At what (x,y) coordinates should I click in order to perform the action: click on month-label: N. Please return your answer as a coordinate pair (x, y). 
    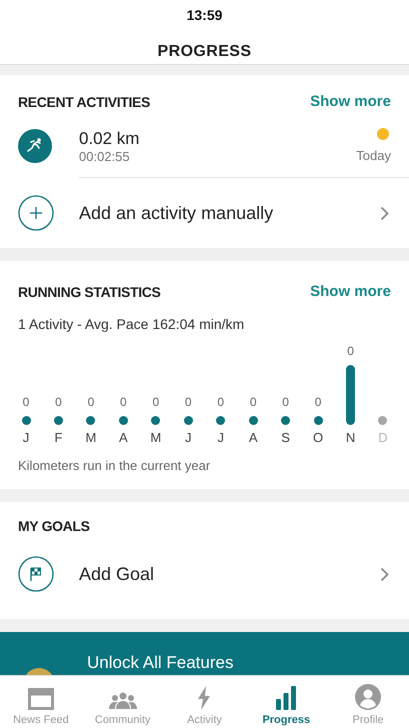
    Looking at the image, I should click on (351, 437).